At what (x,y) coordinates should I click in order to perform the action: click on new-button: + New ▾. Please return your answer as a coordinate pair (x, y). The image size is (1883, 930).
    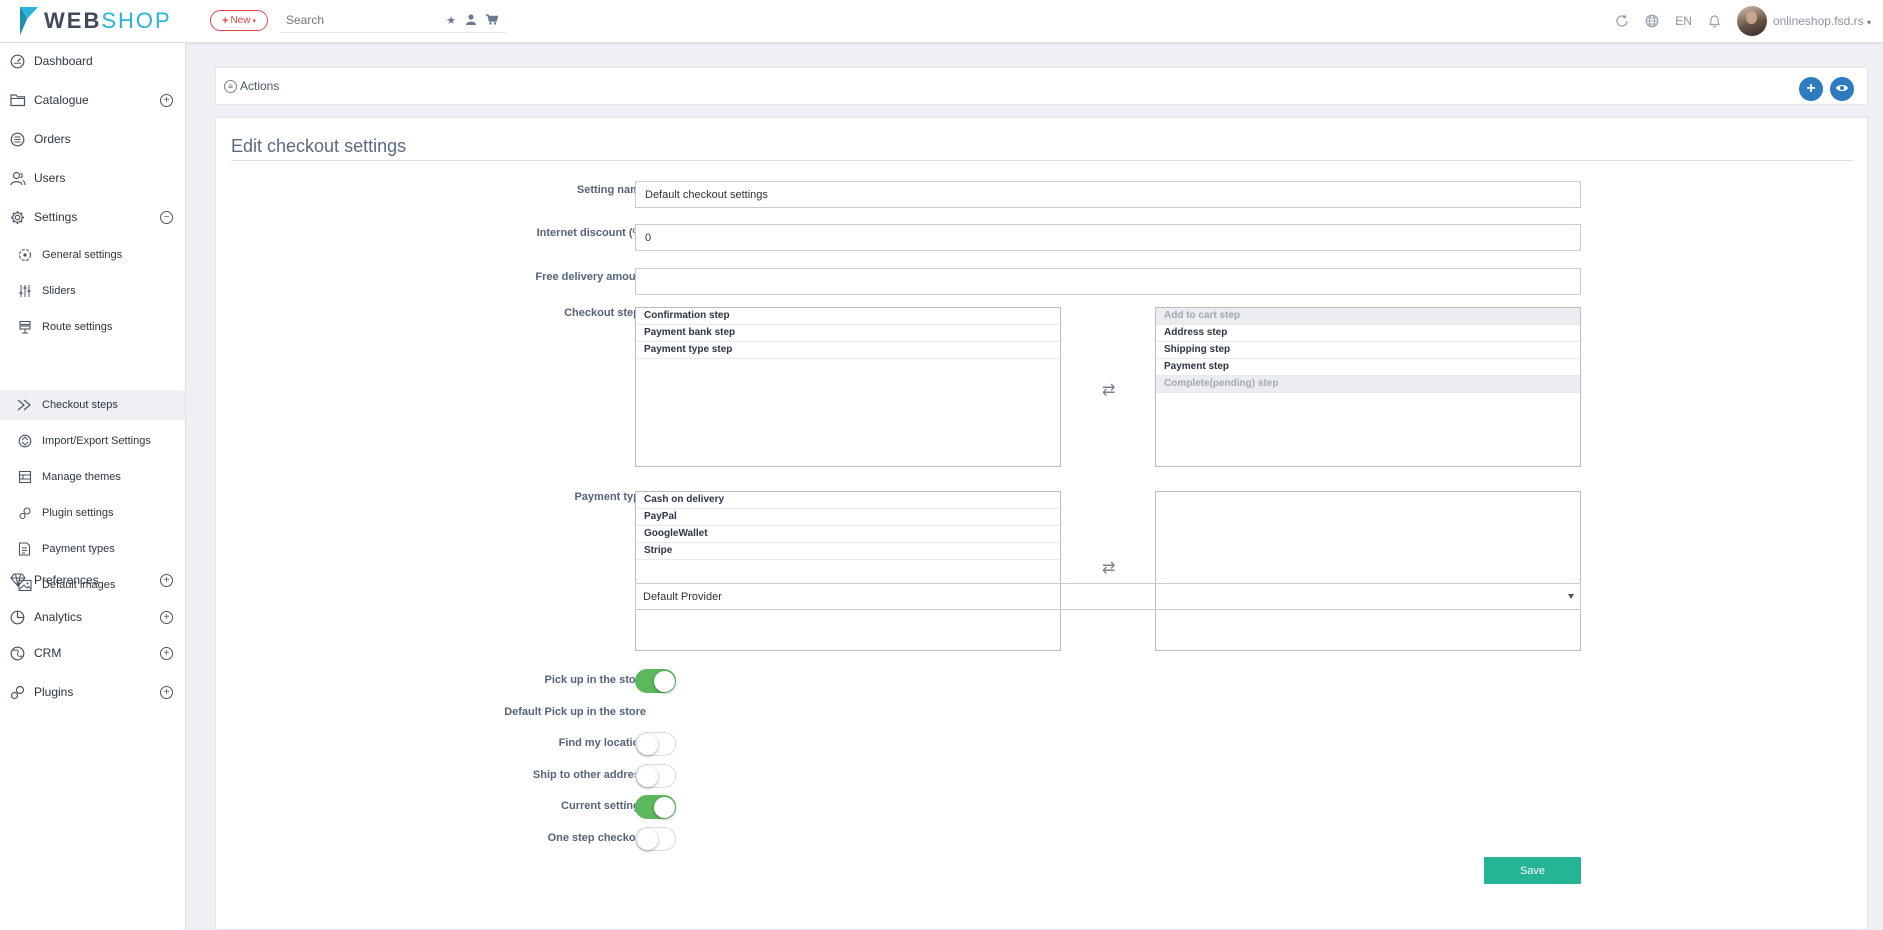
    Looking at the image, I should click on (239, 20).